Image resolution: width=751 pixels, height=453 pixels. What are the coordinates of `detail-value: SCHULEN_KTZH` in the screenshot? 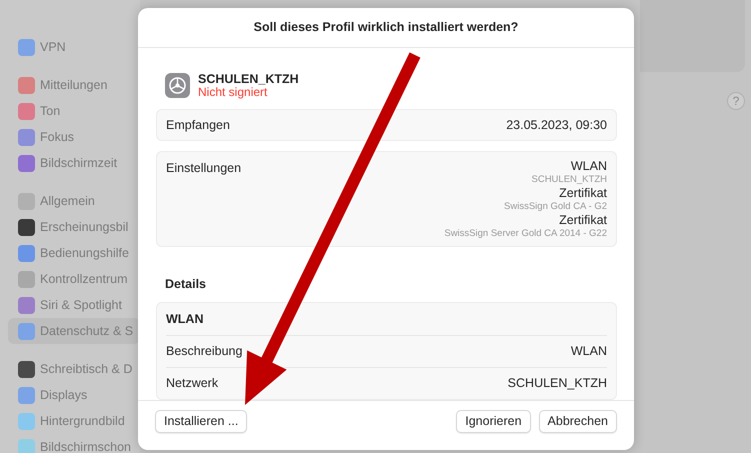 It's located at (557, 383).